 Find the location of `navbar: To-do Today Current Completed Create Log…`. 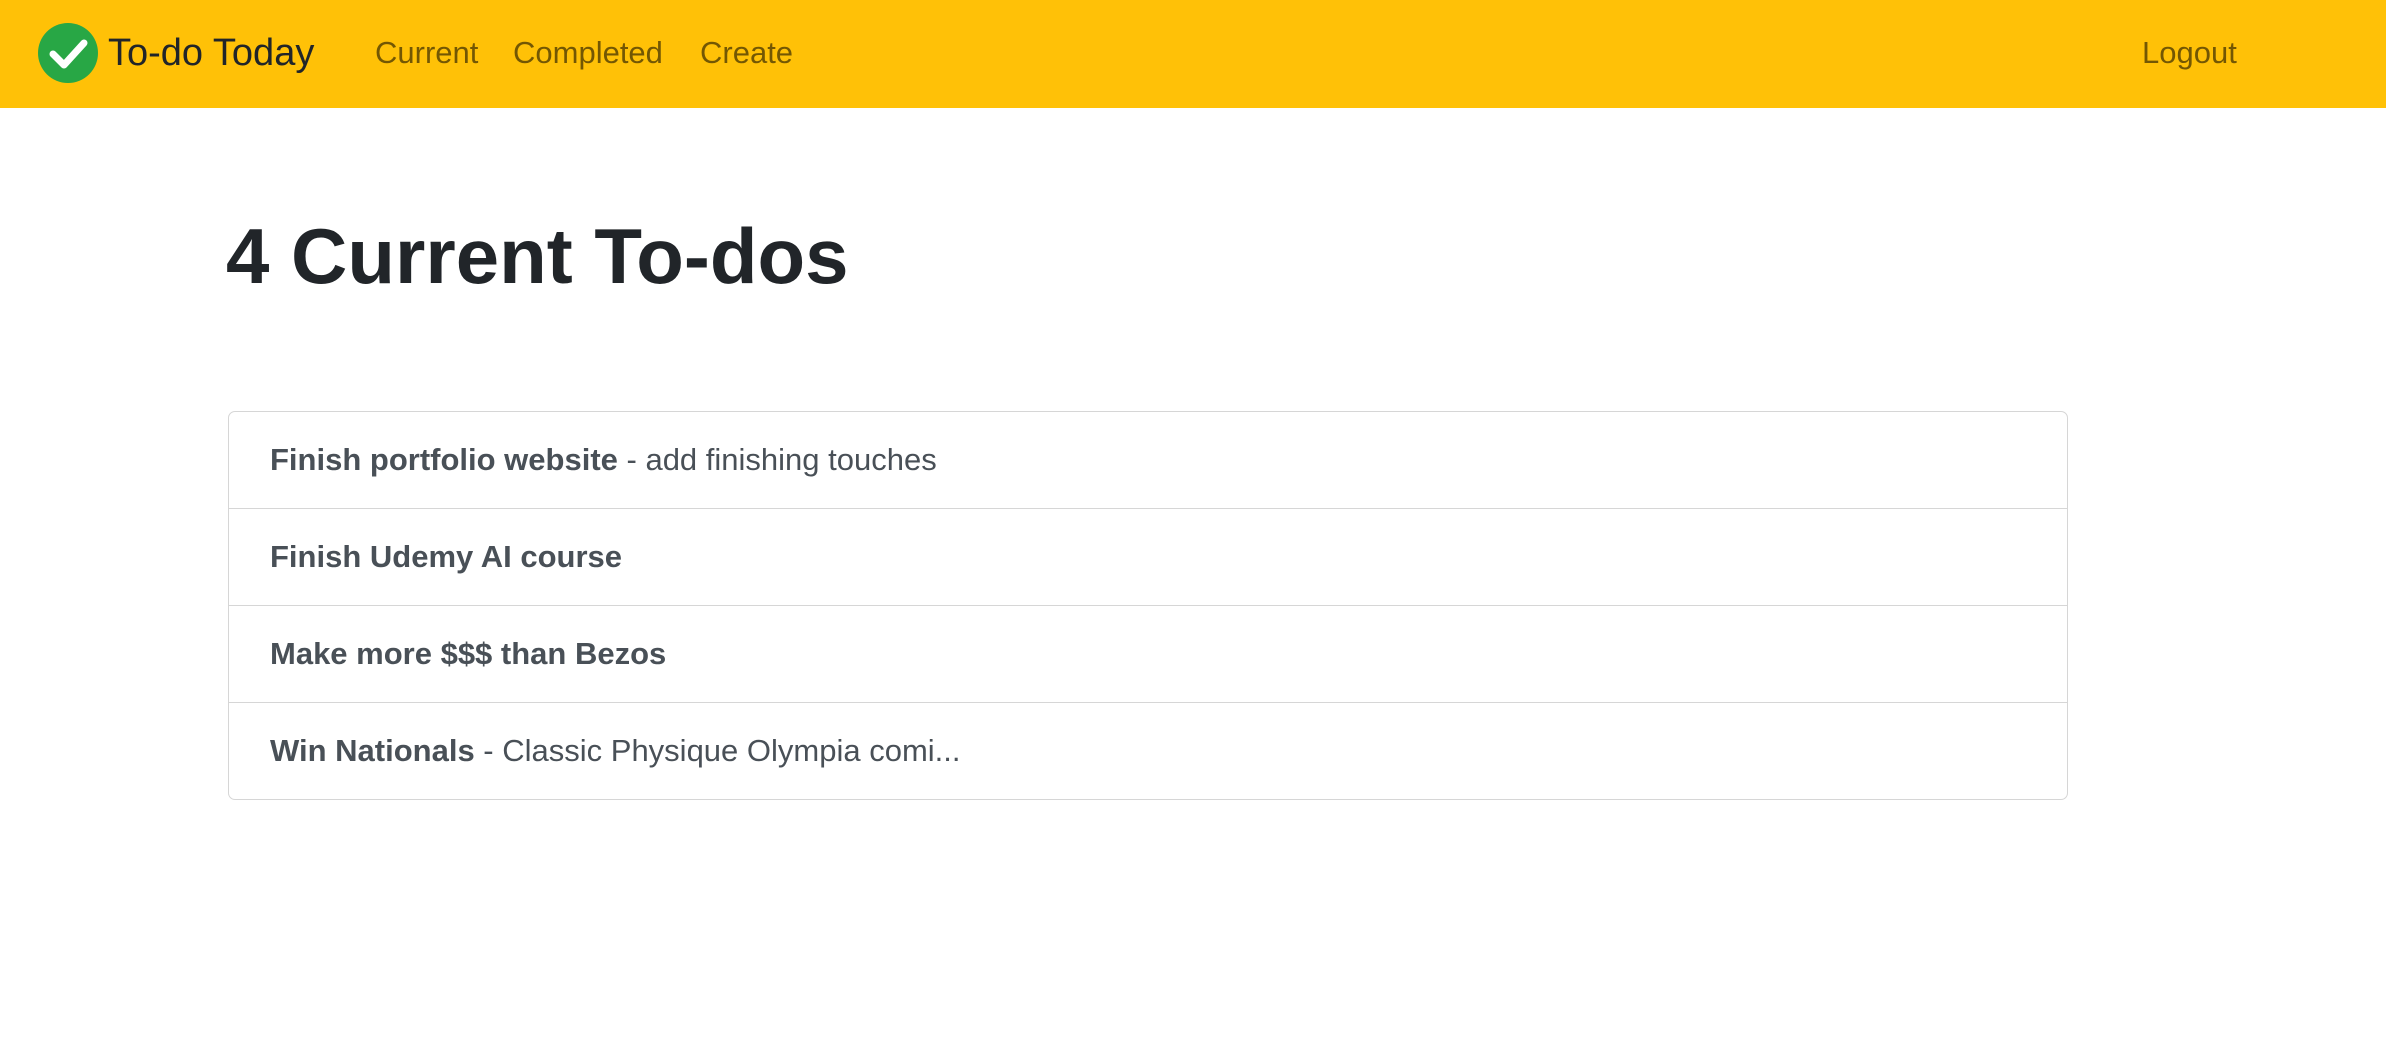

navbar: To-do Today Current Completed Create Log… is located at coordinates (1193, 54).